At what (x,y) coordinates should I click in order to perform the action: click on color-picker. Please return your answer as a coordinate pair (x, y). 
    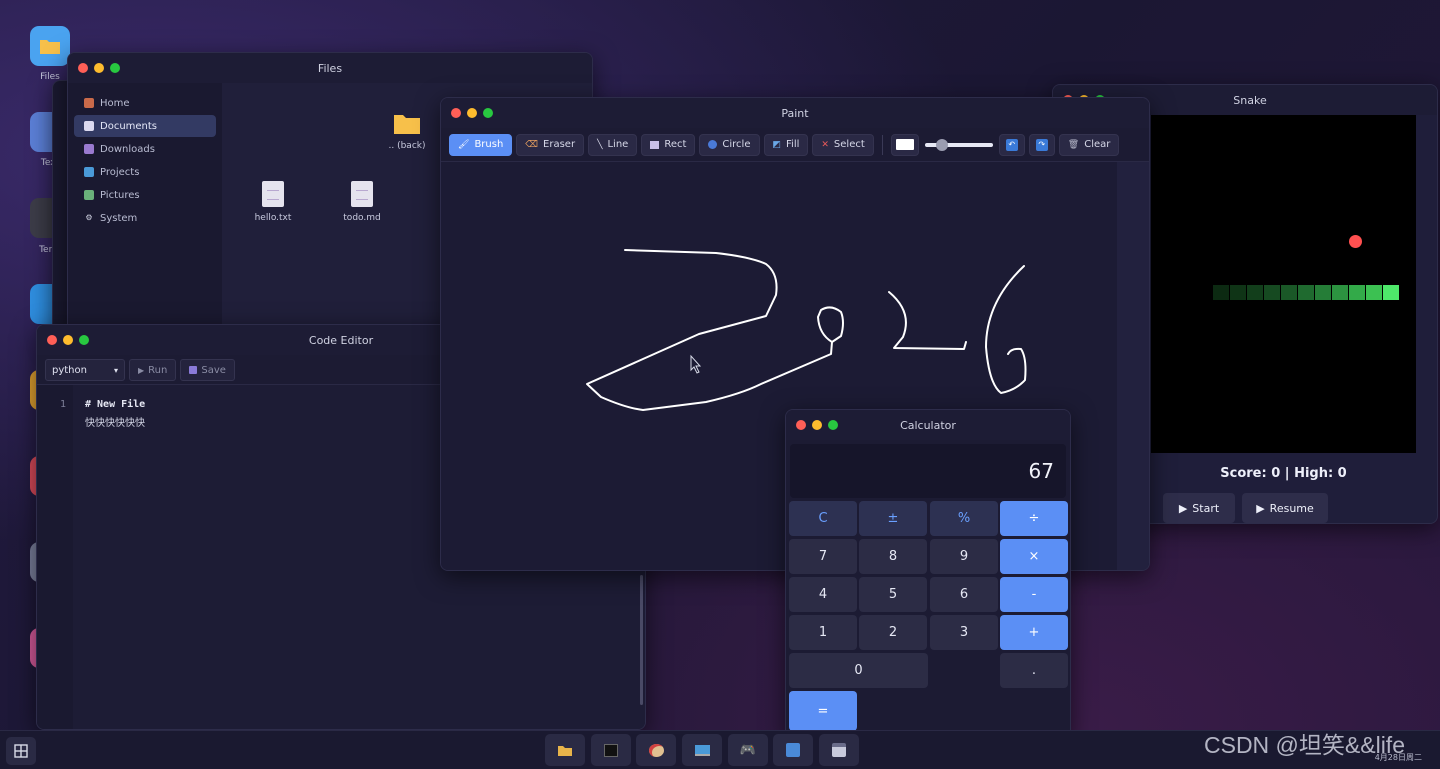
    Looking at the image, I should click on (904, 144).